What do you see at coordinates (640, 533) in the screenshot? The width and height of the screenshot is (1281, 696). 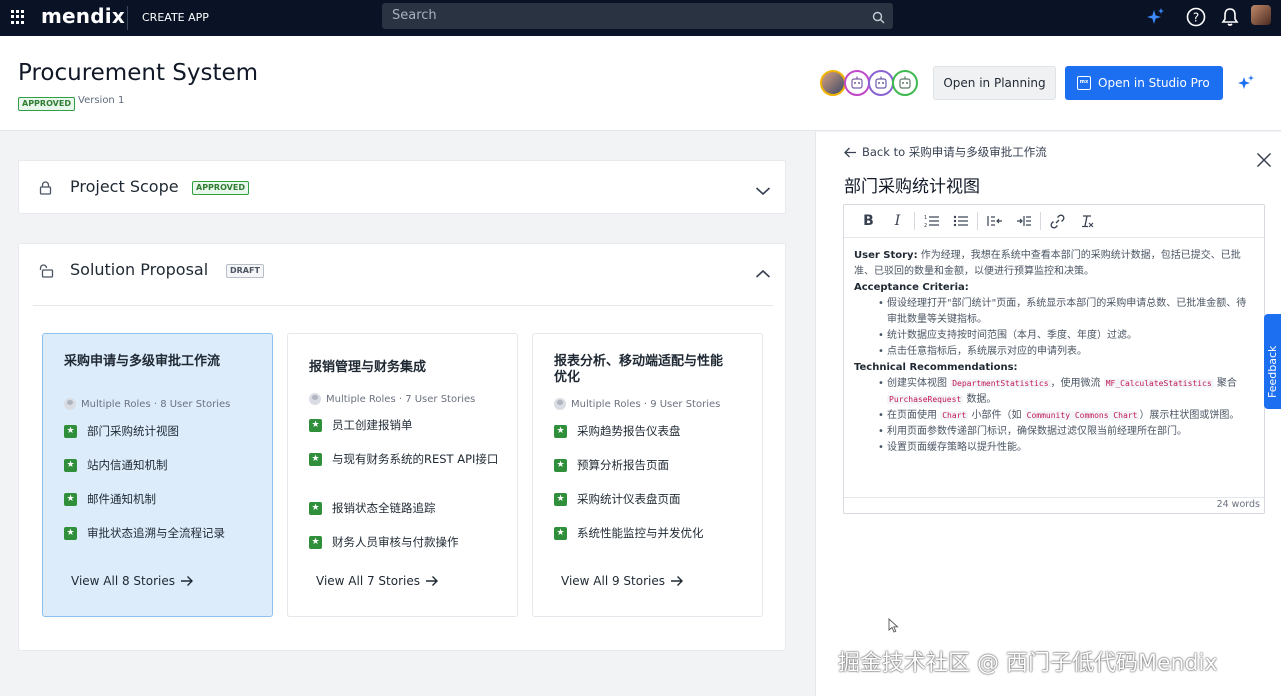 I see `story-label: 系统性能监控与并发优化` at bounding box center [640, 533].